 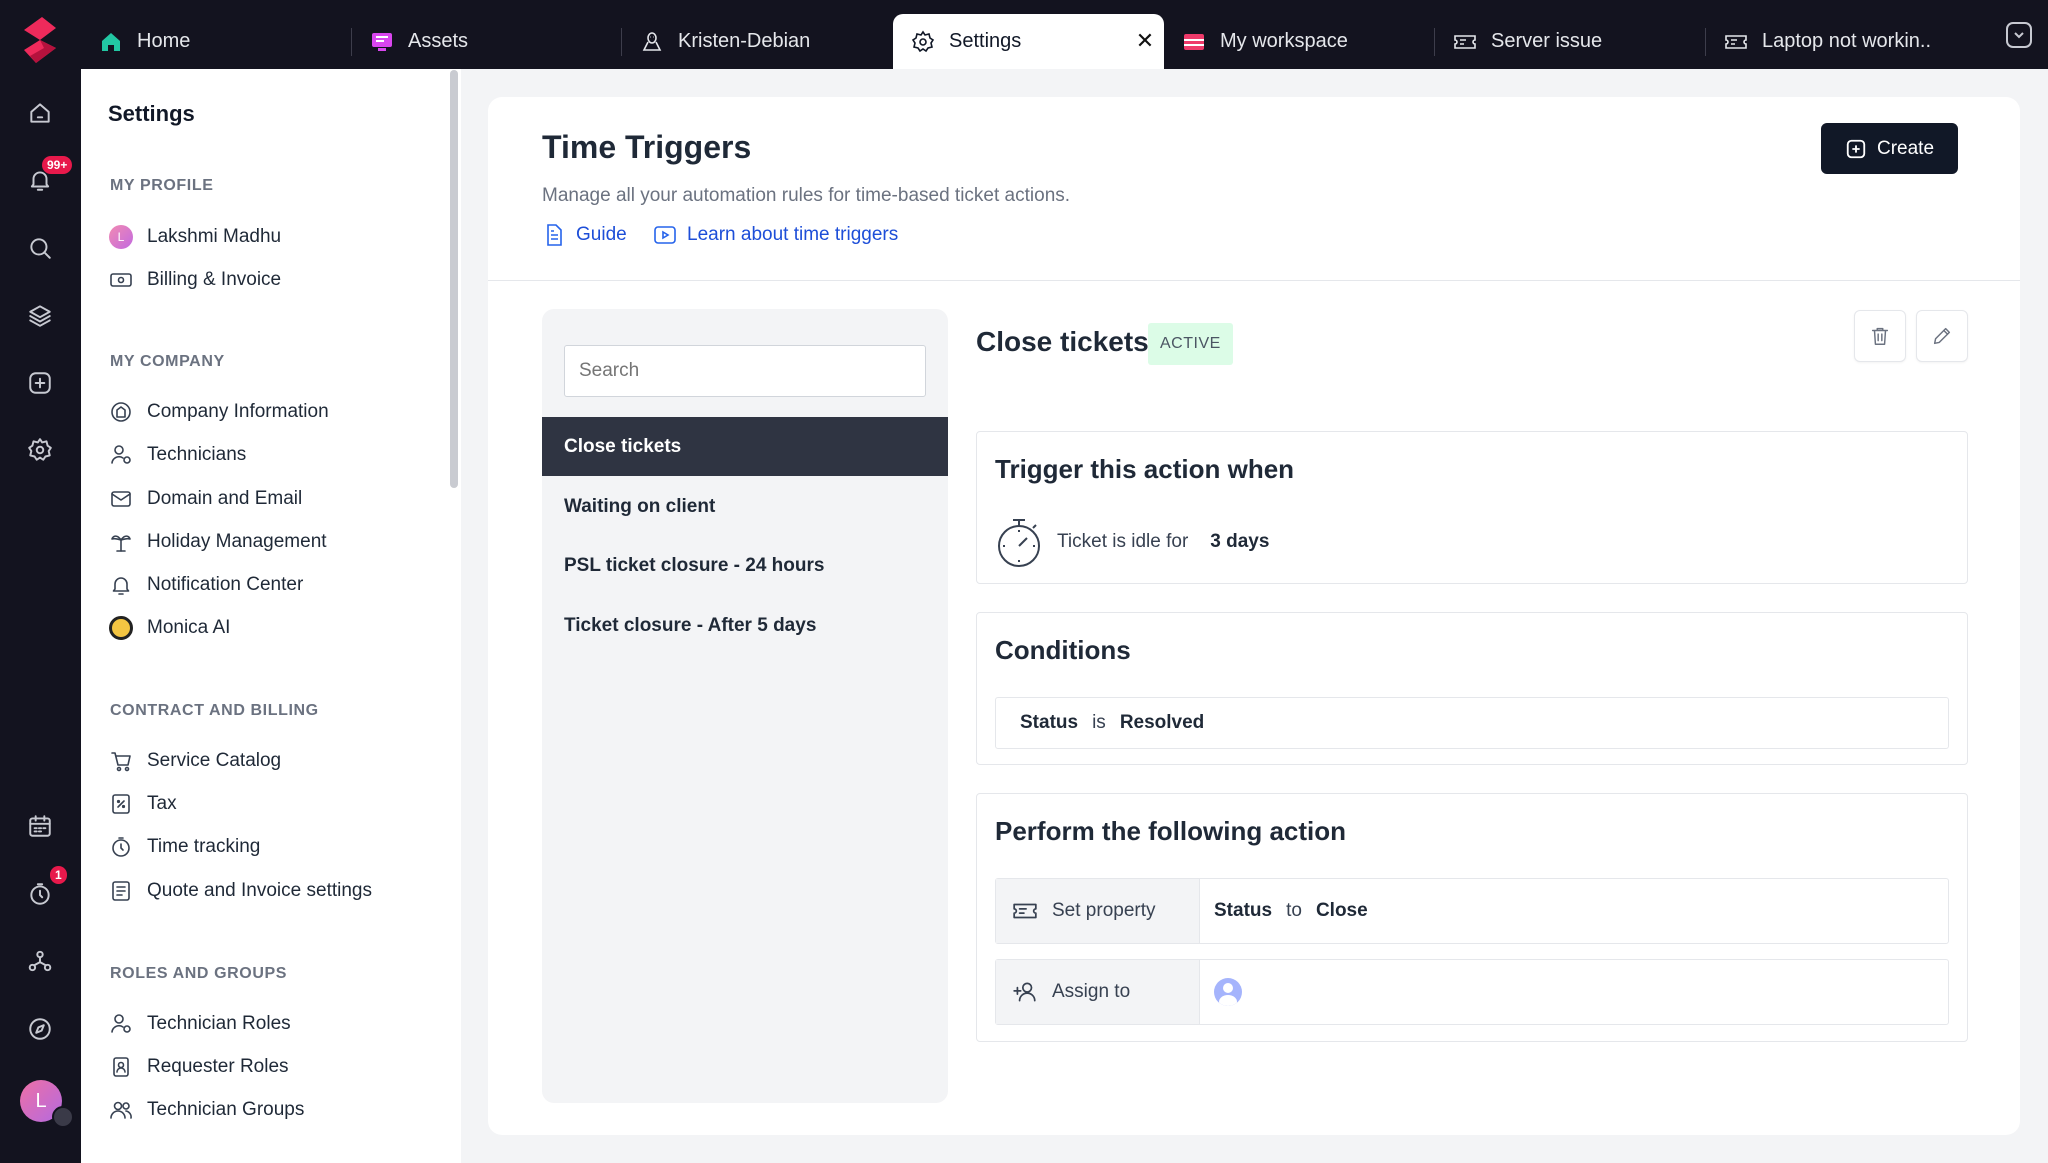 What do you see at coordinates (57, 165) in the screenshot?
I see `notifications-badge: 99+` at bounding box center [57, 165].